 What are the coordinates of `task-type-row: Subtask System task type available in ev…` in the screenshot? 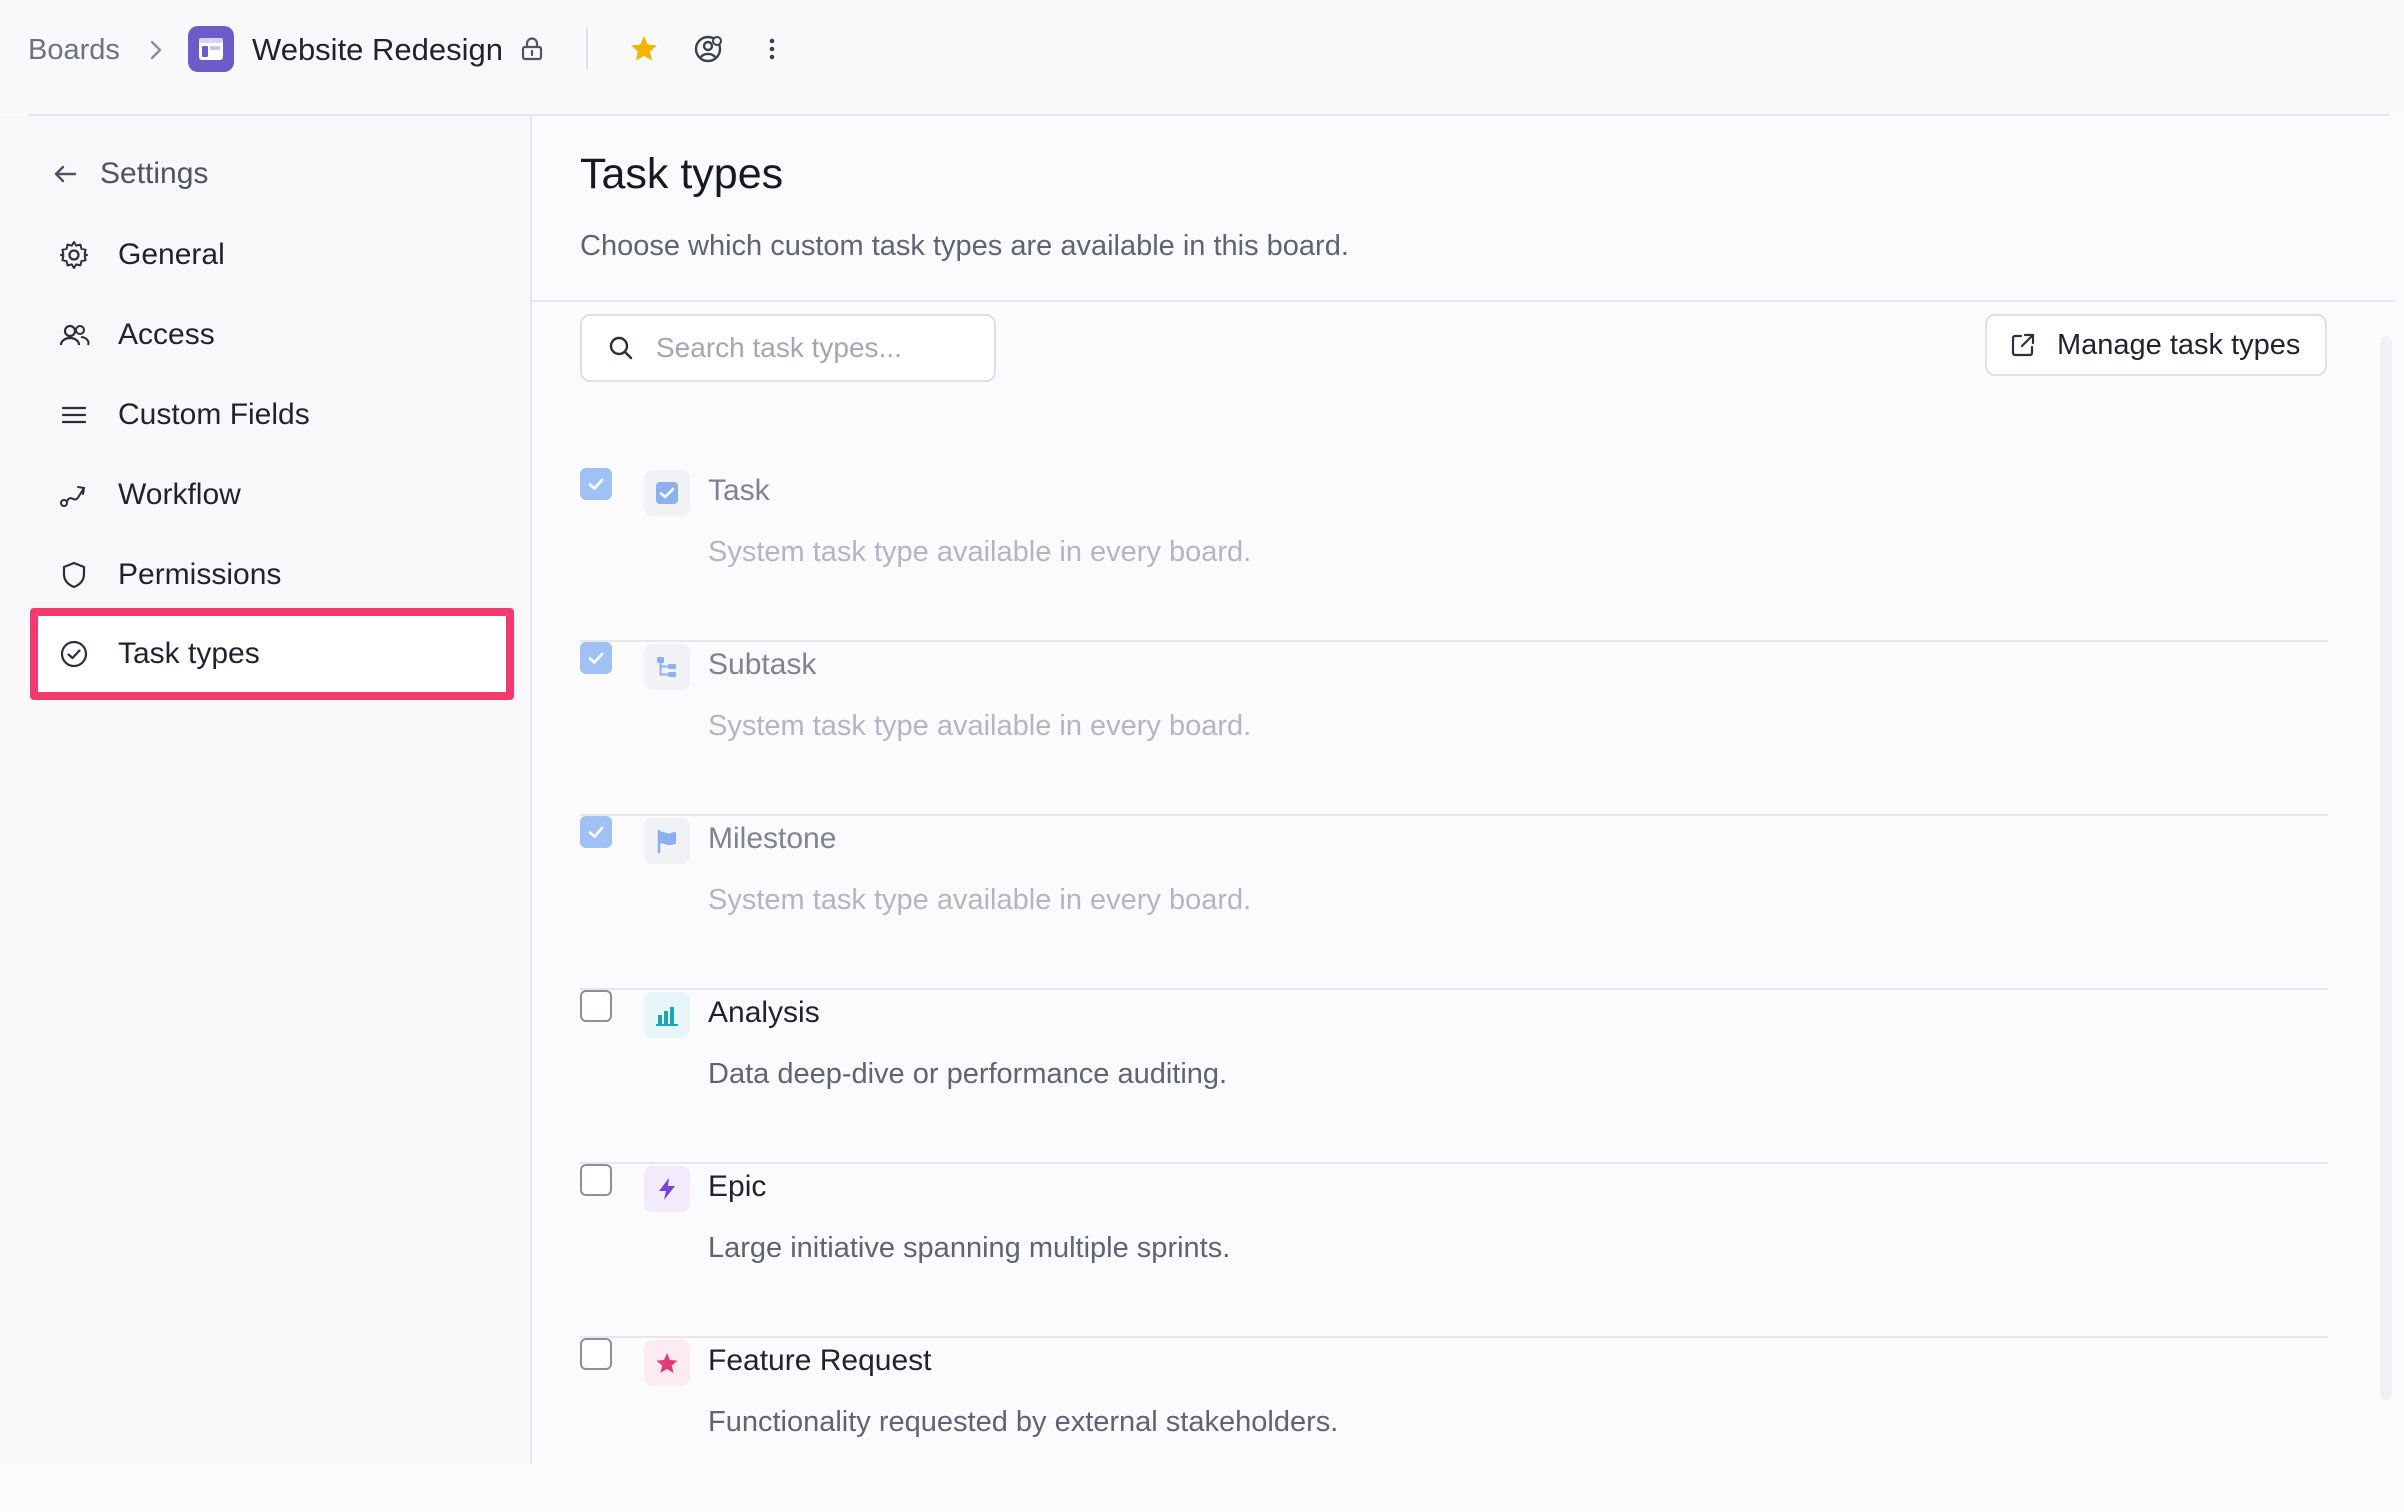 It's located at (1454, 729).